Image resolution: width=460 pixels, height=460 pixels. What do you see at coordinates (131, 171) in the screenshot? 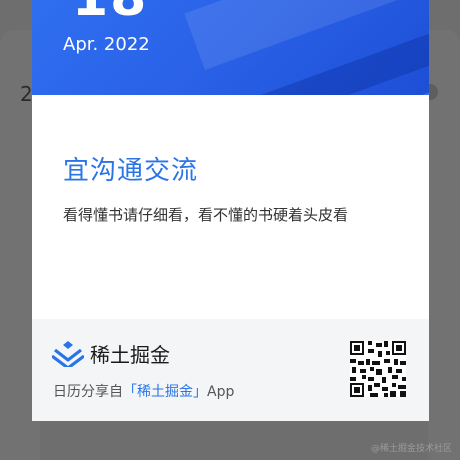
I see `card-title: 宜沟通交流` at bounding box center [131, 171].